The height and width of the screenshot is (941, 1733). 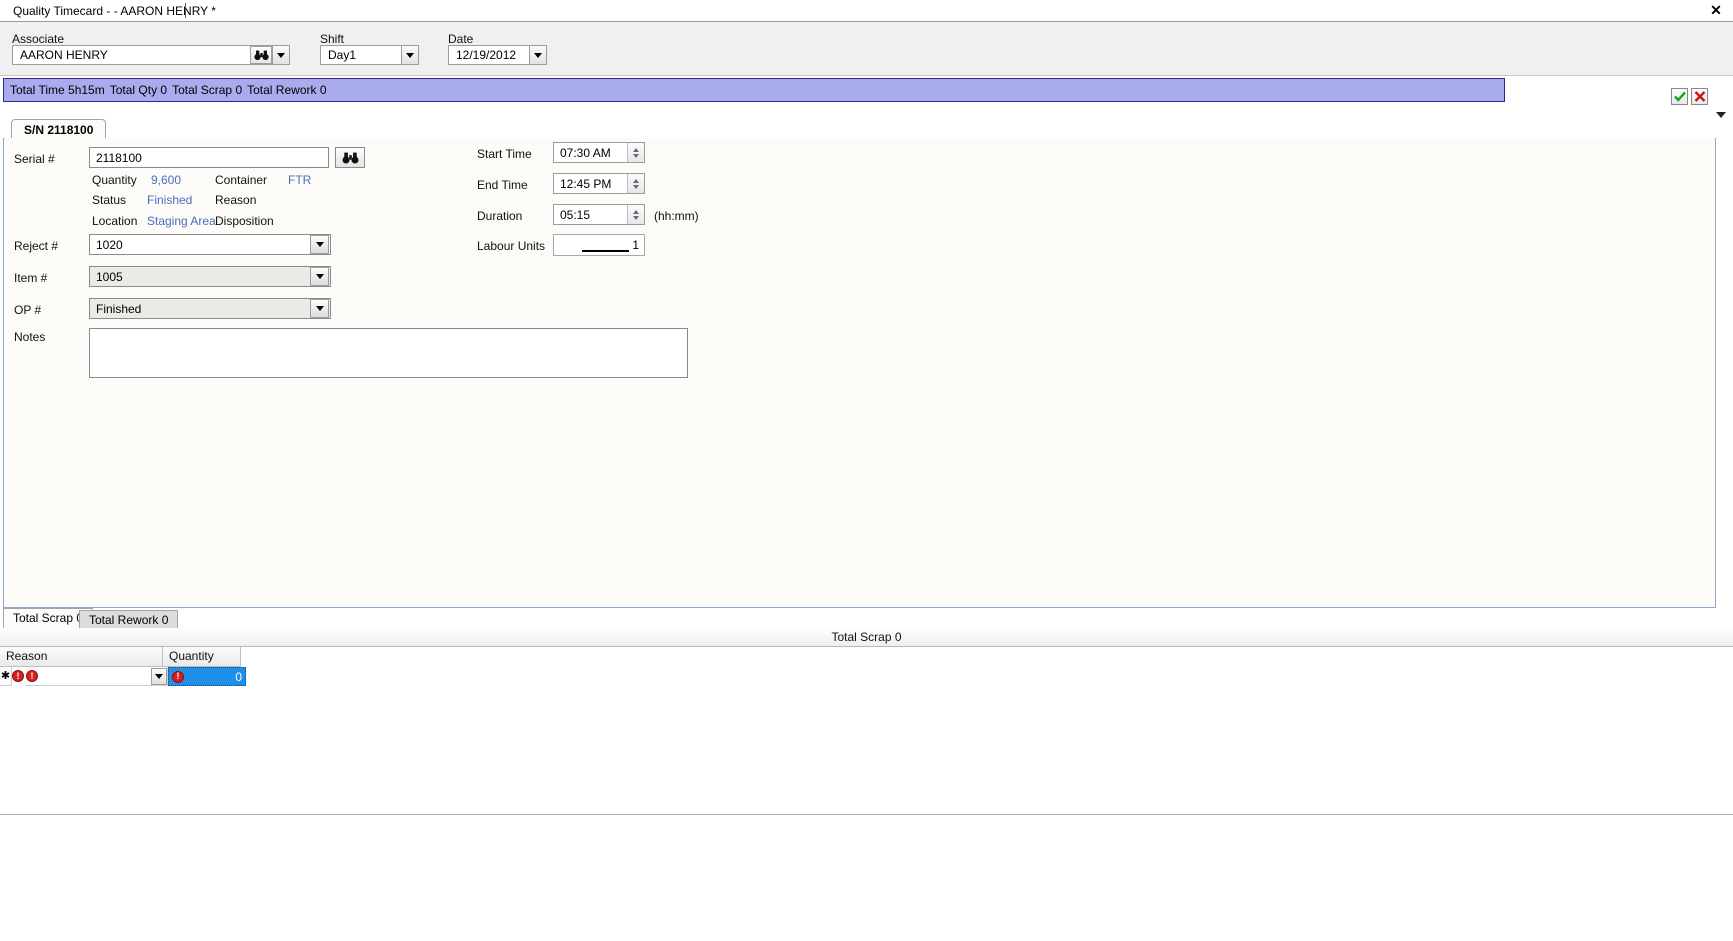 I want to click on location-label: Location, so click(x=115, y=221).